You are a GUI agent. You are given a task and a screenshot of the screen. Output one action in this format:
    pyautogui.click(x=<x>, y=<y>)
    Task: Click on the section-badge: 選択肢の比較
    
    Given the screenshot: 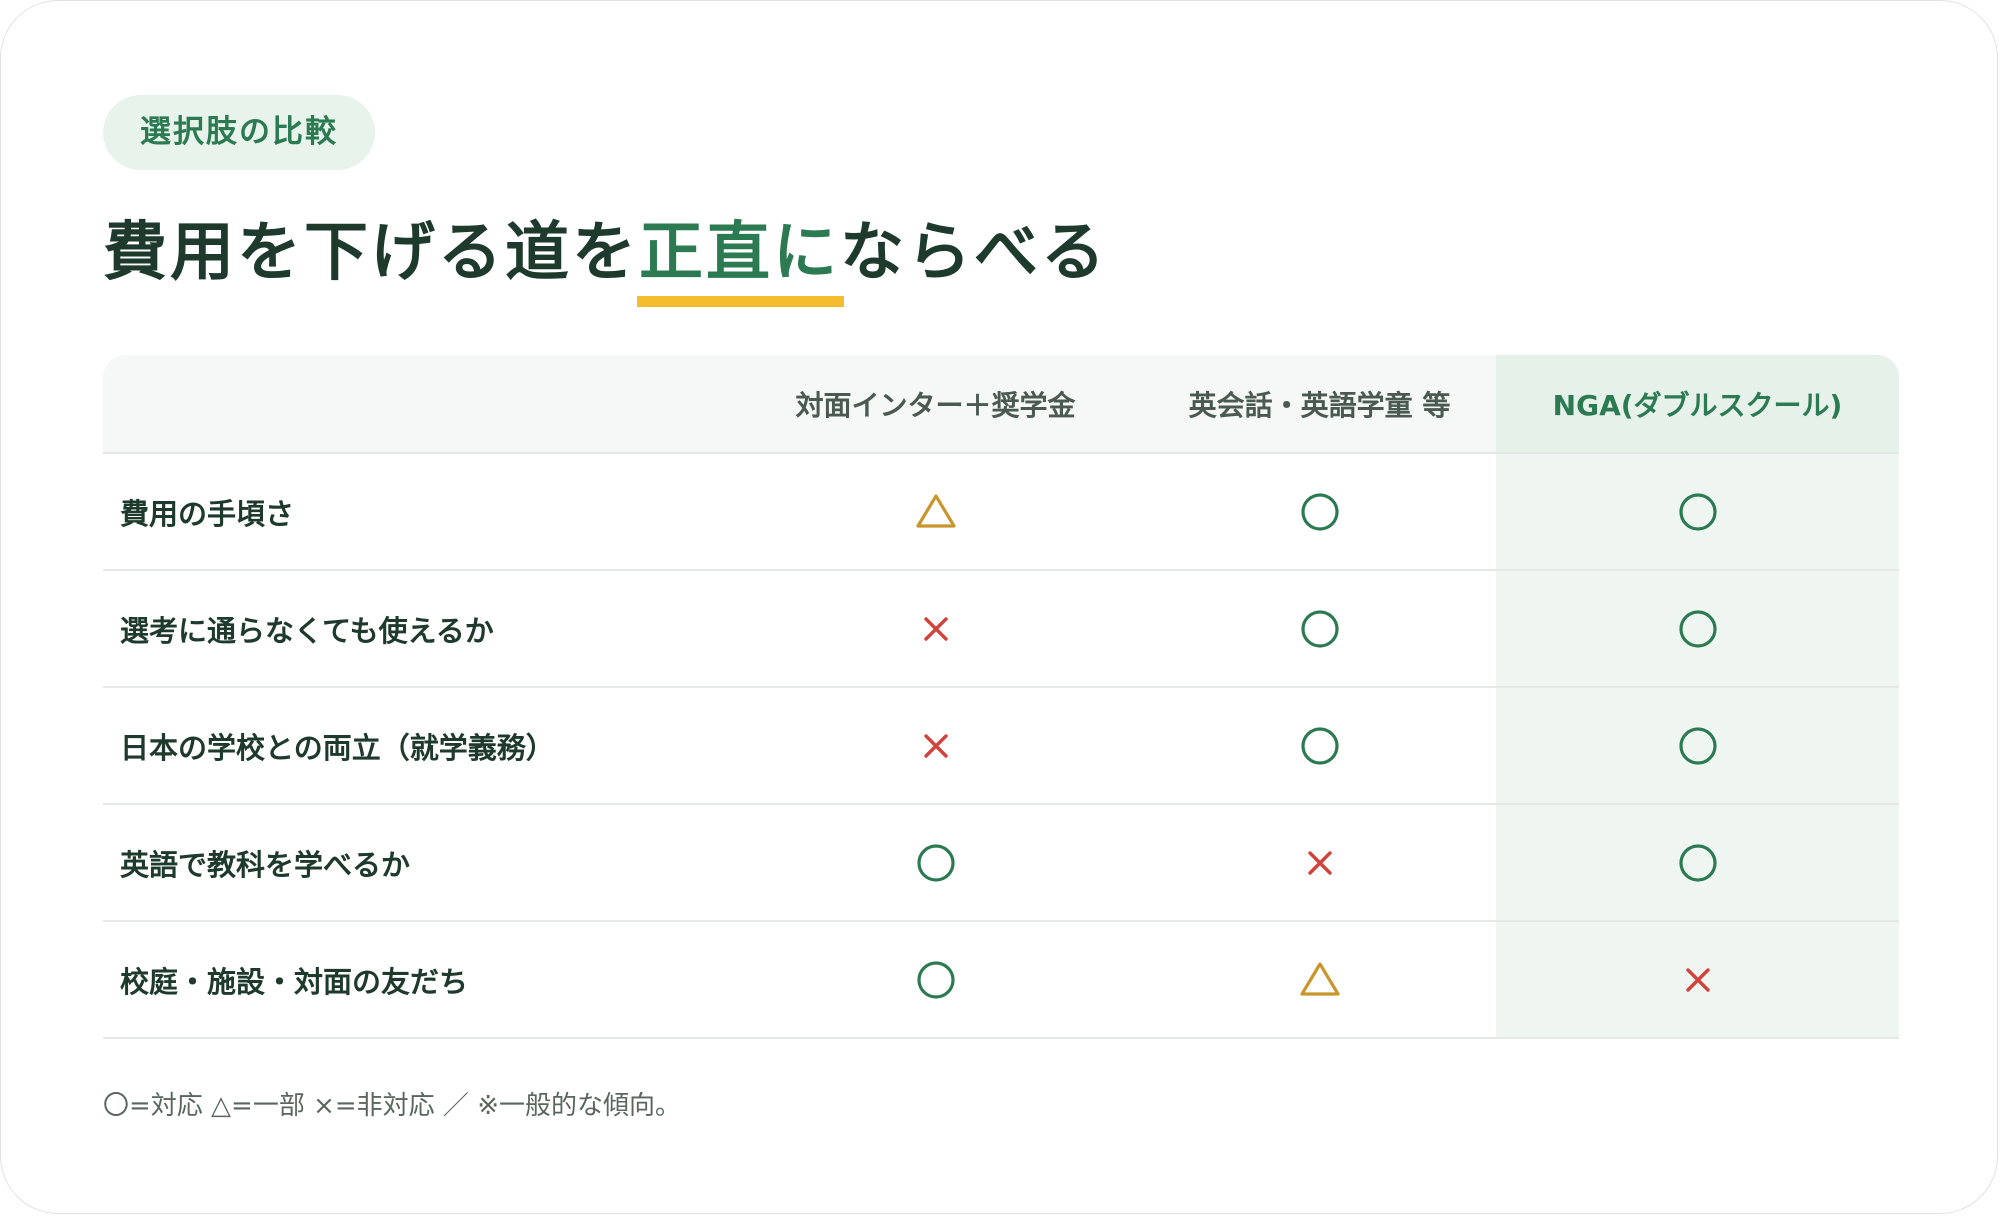 What is the action you would take?
    pyautogui.click(x=239, y=132)
    